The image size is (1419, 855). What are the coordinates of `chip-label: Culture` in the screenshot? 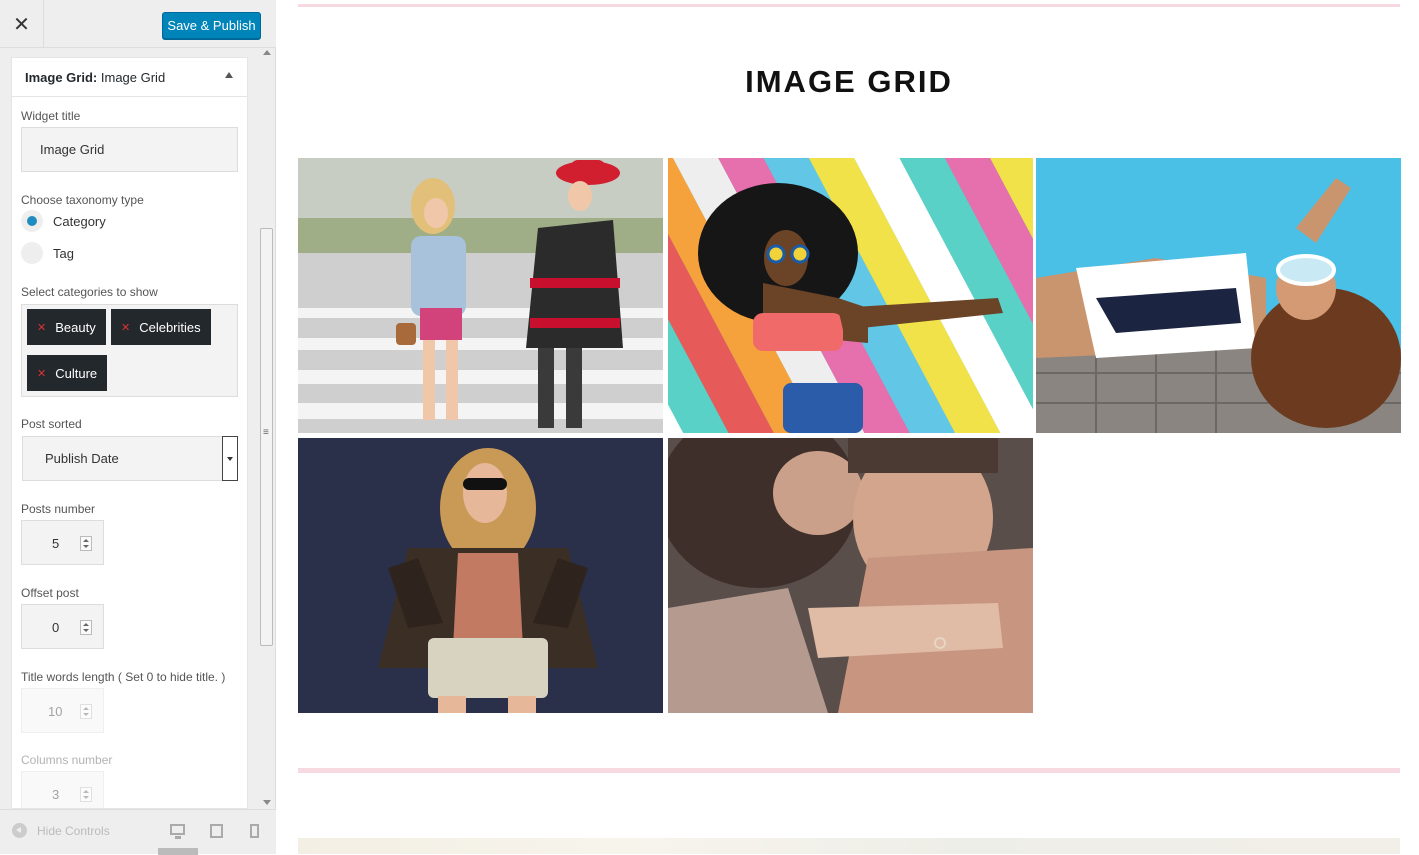 It's located at (76, 373).